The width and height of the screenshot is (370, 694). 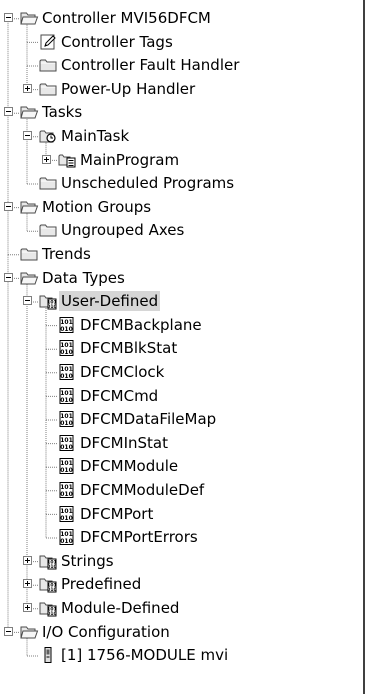 What do you see at coordinates (180, 584) in the screenshot?
I see `tree-item: 101 010 Predefined` at bounding box center [180, 584].